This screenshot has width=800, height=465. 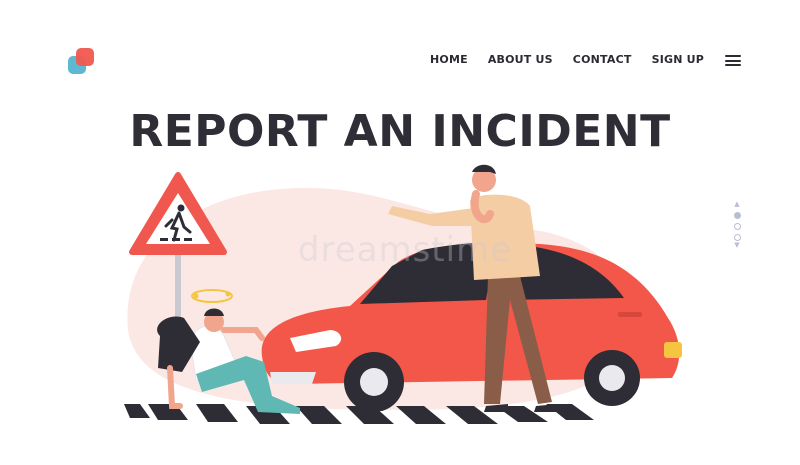 What do you see at coordinates (737, 204) in the screenshot?
I see `pager-up-icon: ▲` at bounding box center [737, 204].